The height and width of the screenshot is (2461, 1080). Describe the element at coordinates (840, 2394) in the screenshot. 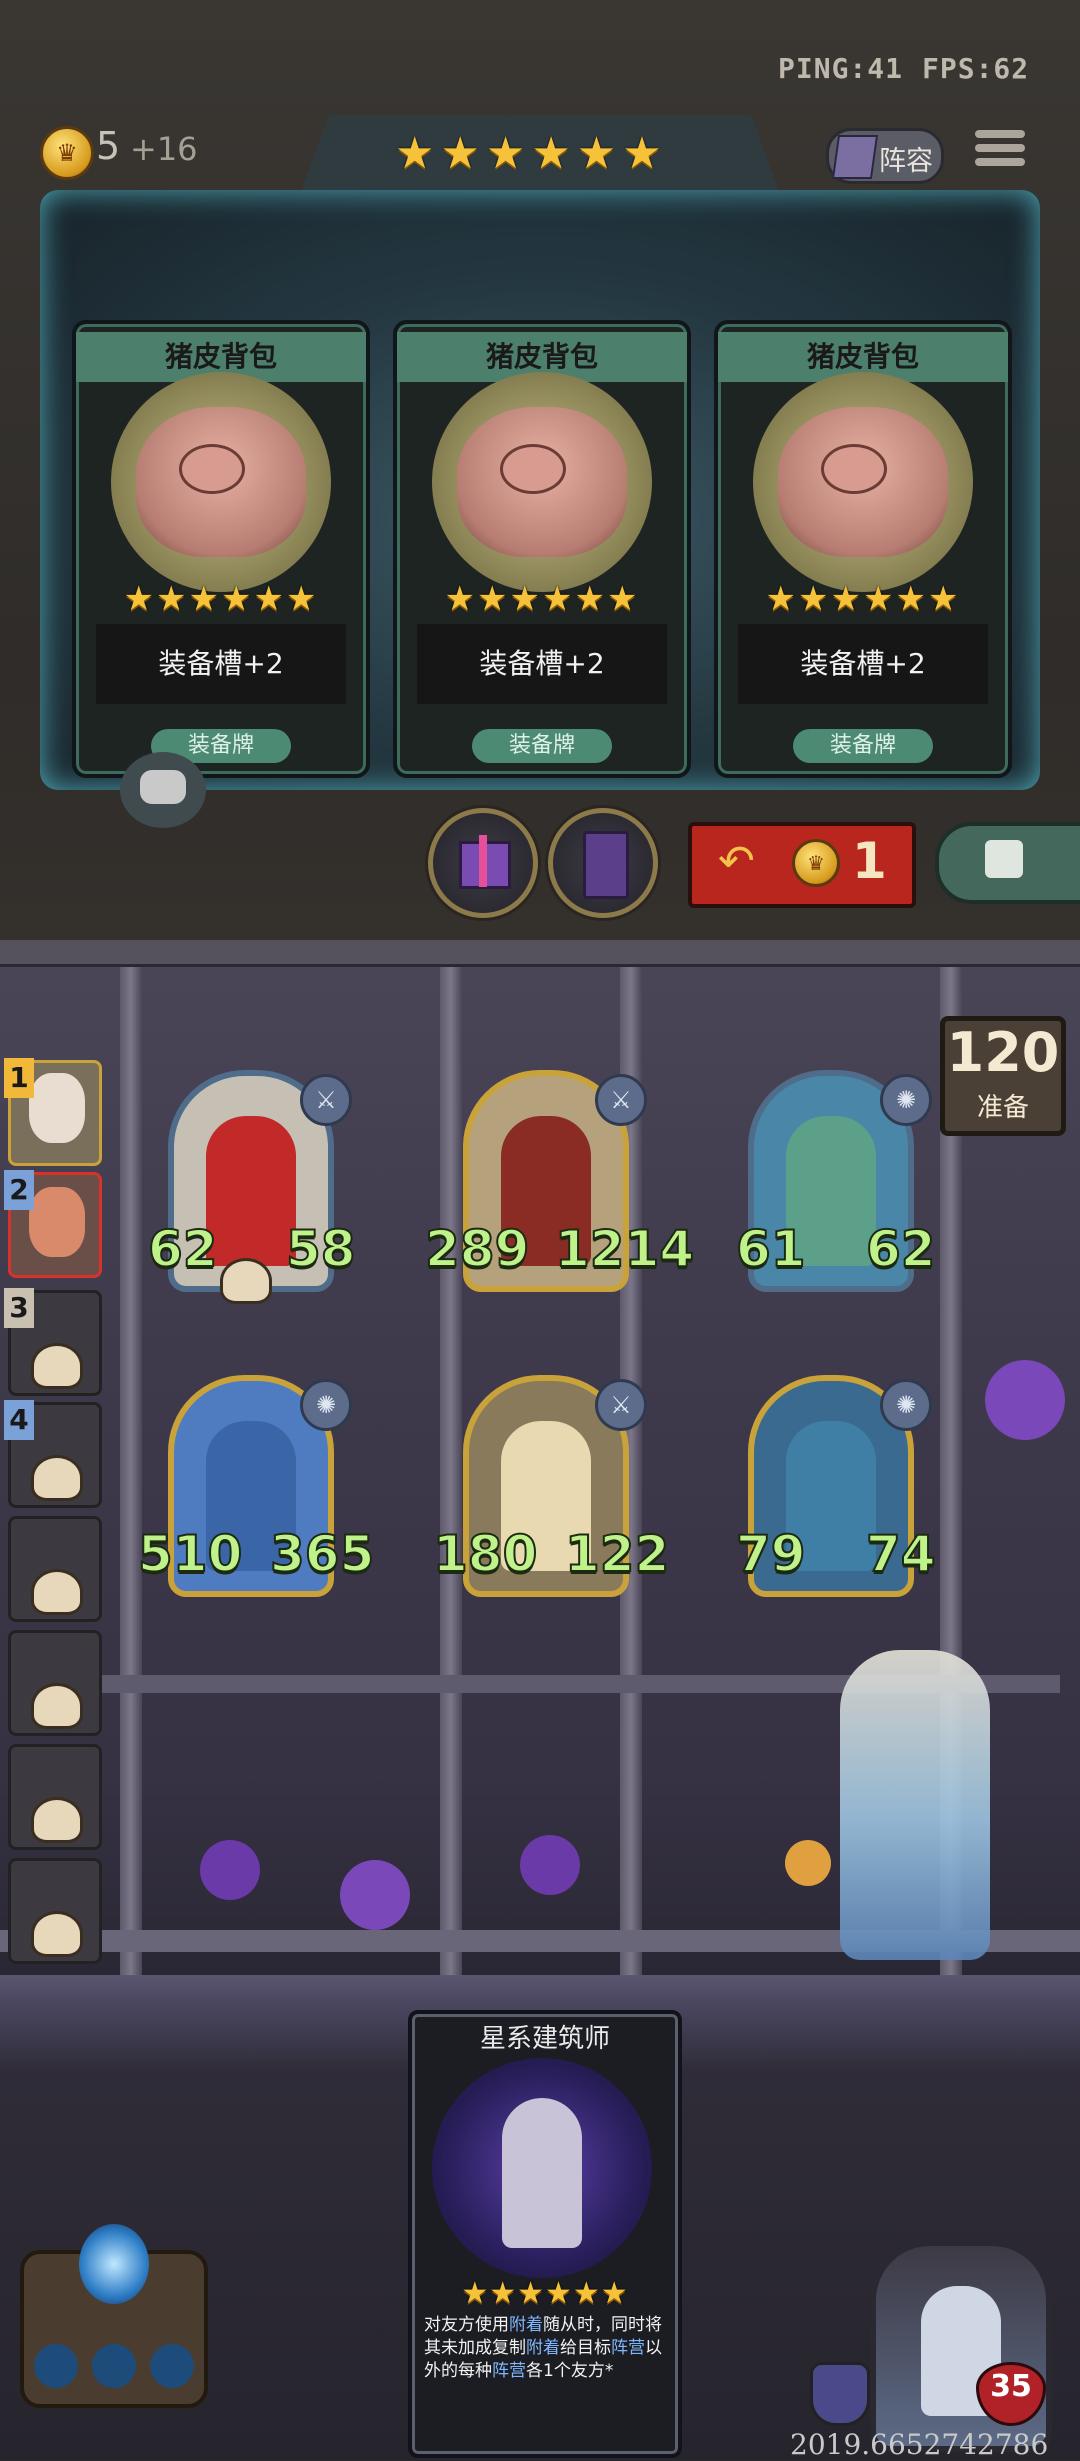

I see `shield-icon` at that location.